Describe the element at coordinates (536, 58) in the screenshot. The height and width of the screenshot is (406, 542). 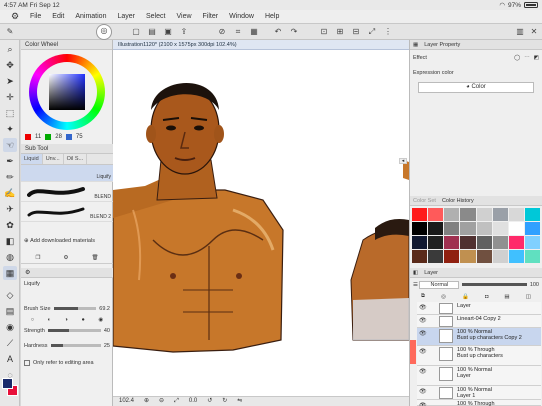
I see `effect-color-icon: ◩` at that location.